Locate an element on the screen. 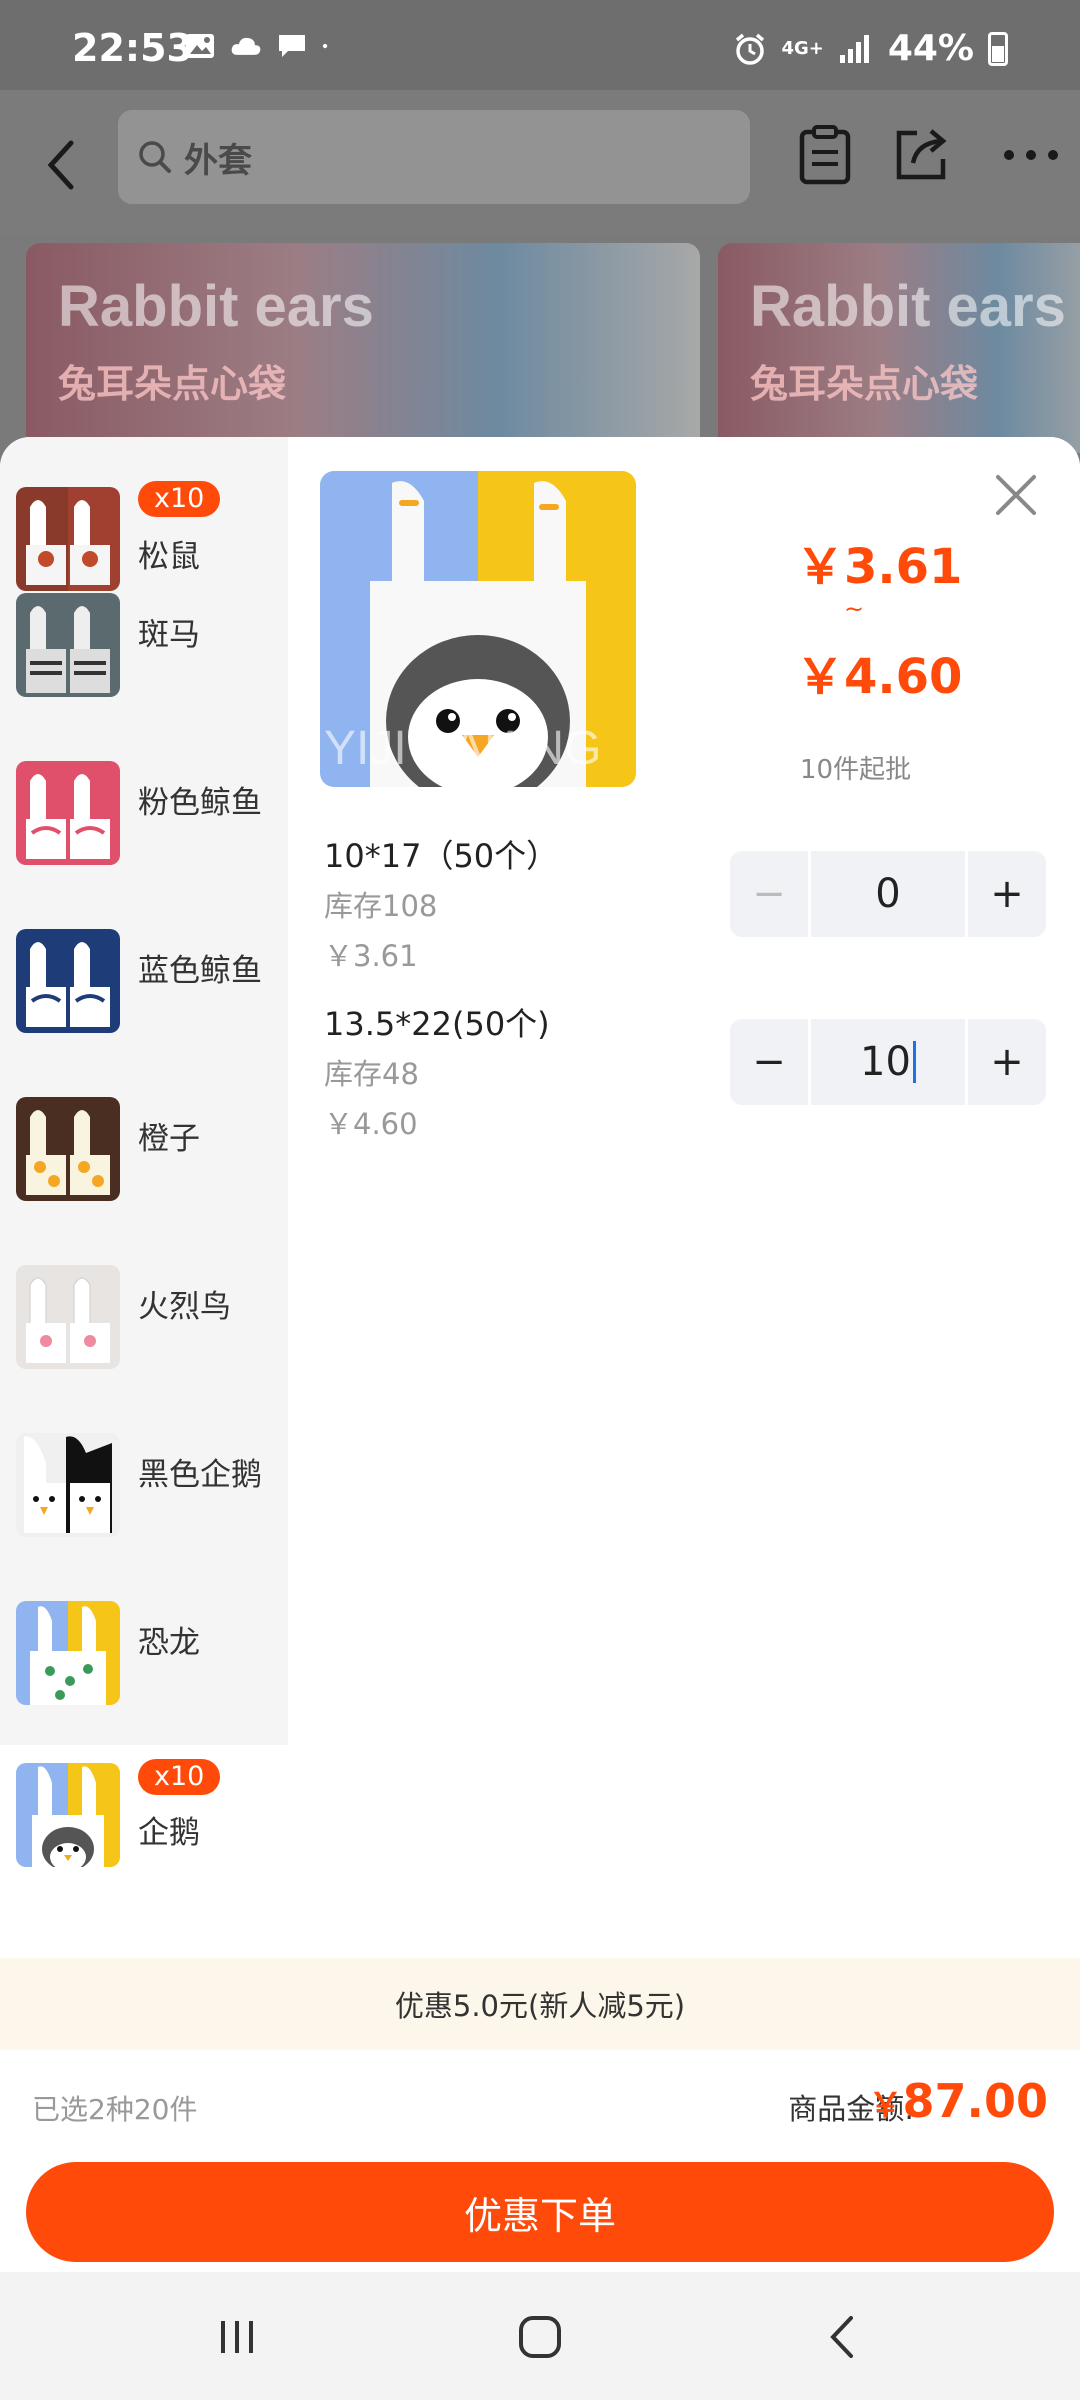 Image resolution: width=1080 pixels, height=2400 pixels. network-label: 4G+ is located at coordinates (802, 48).